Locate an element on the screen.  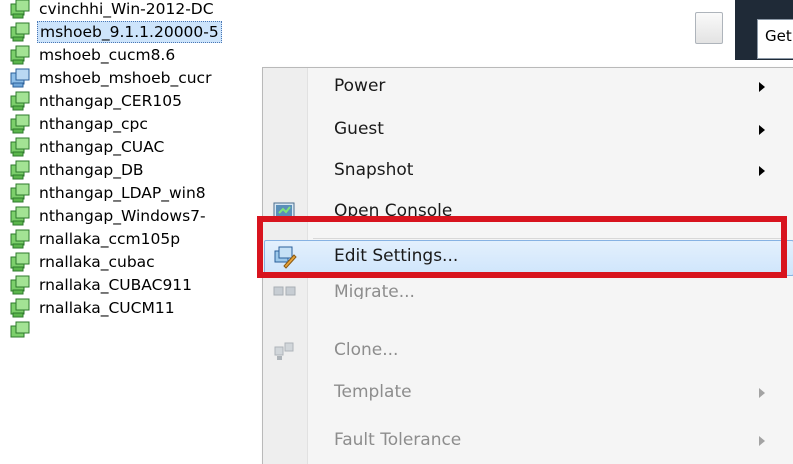
menu-item-guest: Guest is located at coordinates (528, 130).